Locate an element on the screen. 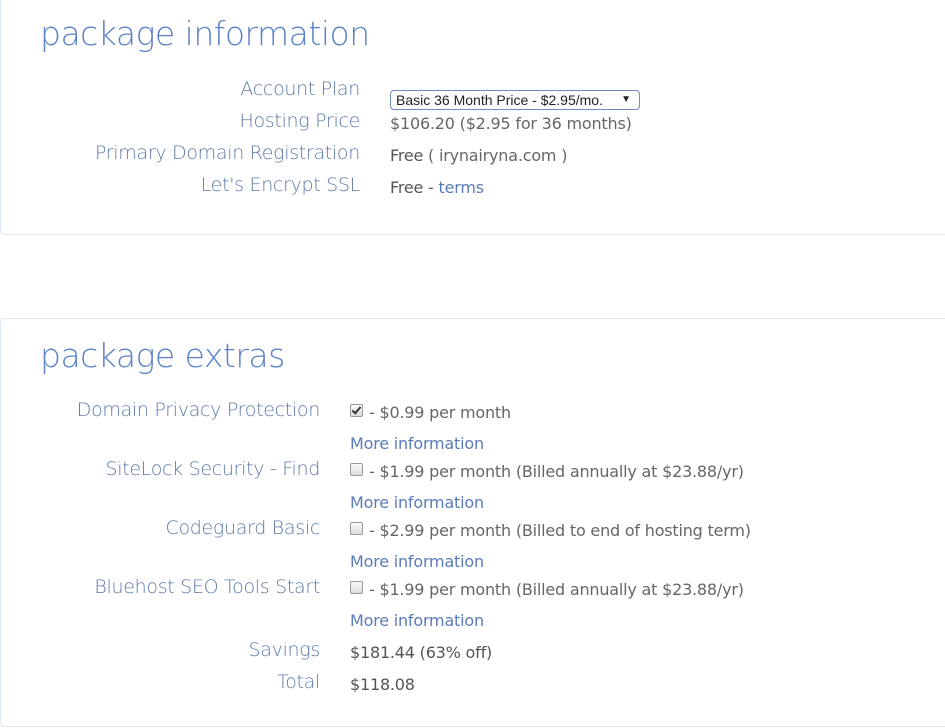  ssl-terms-link: terms is located at coordinates (462, 187).